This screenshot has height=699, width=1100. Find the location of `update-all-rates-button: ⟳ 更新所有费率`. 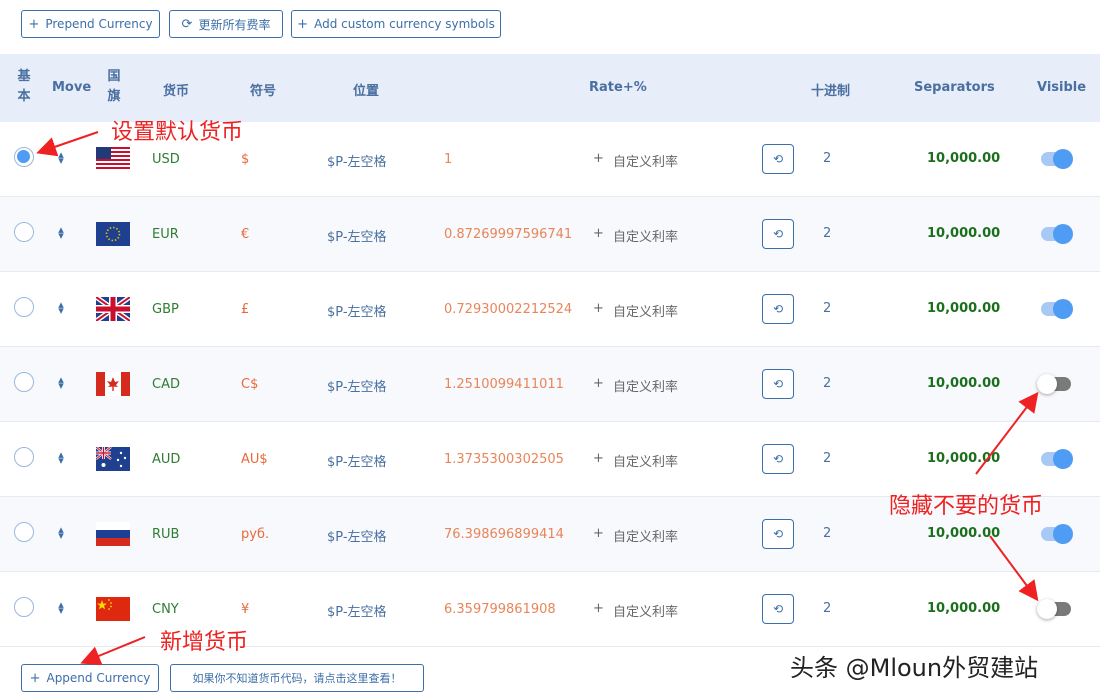

update-all-rates-button: ⟳ 更新所有费率 is located at coordinates (226, 24).